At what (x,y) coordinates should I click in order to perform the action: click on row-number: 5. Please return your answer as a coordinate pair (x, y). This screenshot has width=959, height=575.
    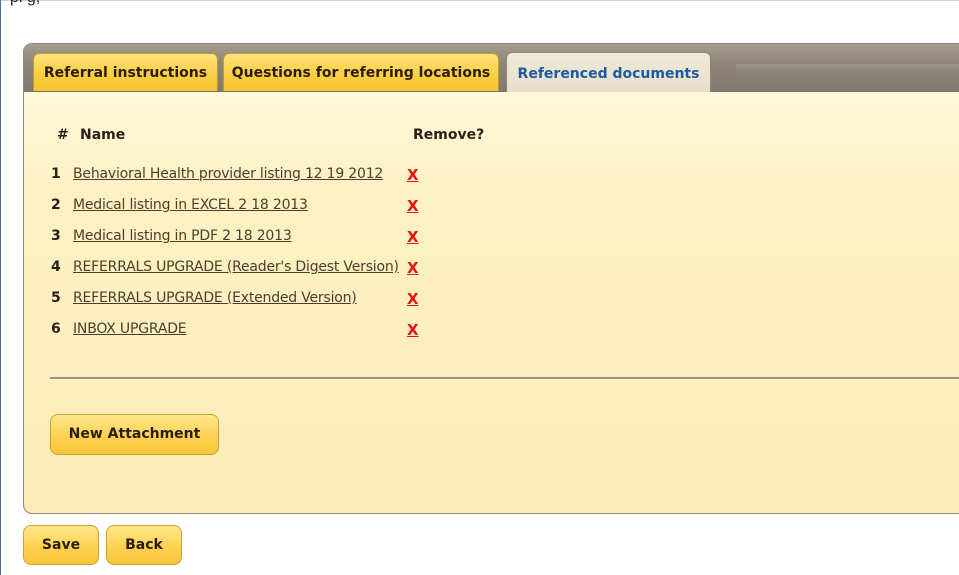
    Looking at the image, I should click on (56, 298).